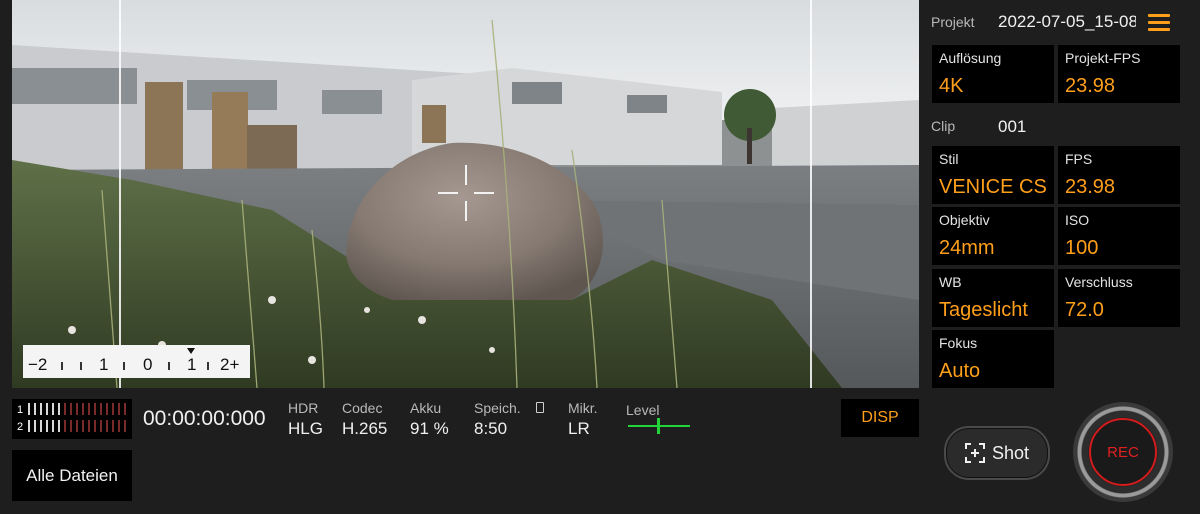 This screenshot has height=514, width=1200. Describe the element at coordinates (38, 364) in the screenshot. I see `ev-label: −2` at that location.